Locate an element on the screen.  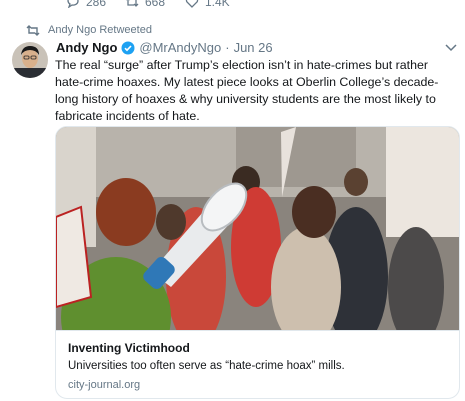
avatar-image is located at coordinates (30, 60).